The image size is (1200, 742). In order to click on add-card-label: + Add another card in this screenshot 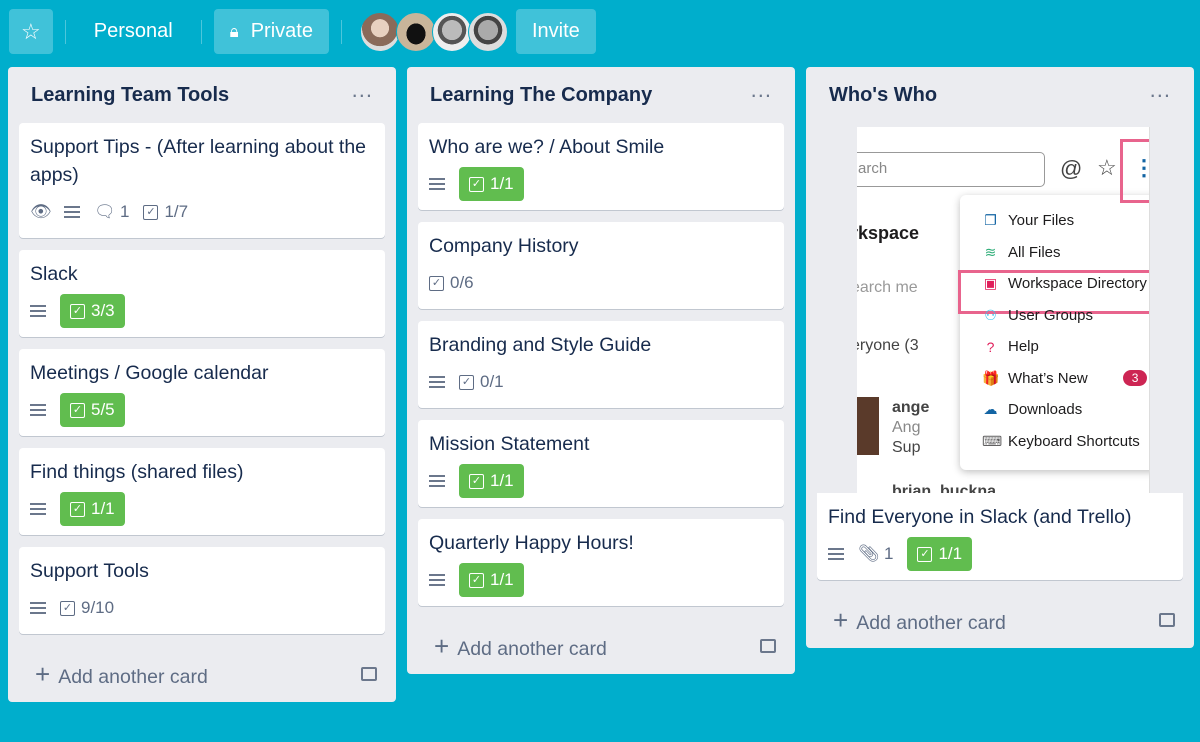, I will do `click(520, 646)`.